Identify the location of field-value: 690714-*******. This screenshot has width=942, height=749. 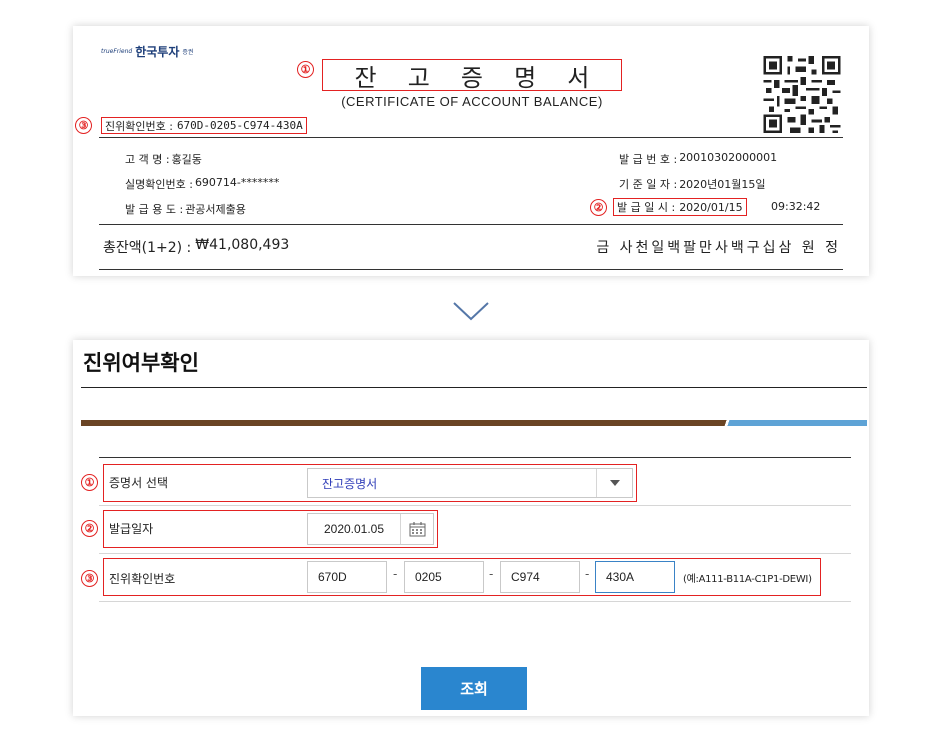
(237, 182).